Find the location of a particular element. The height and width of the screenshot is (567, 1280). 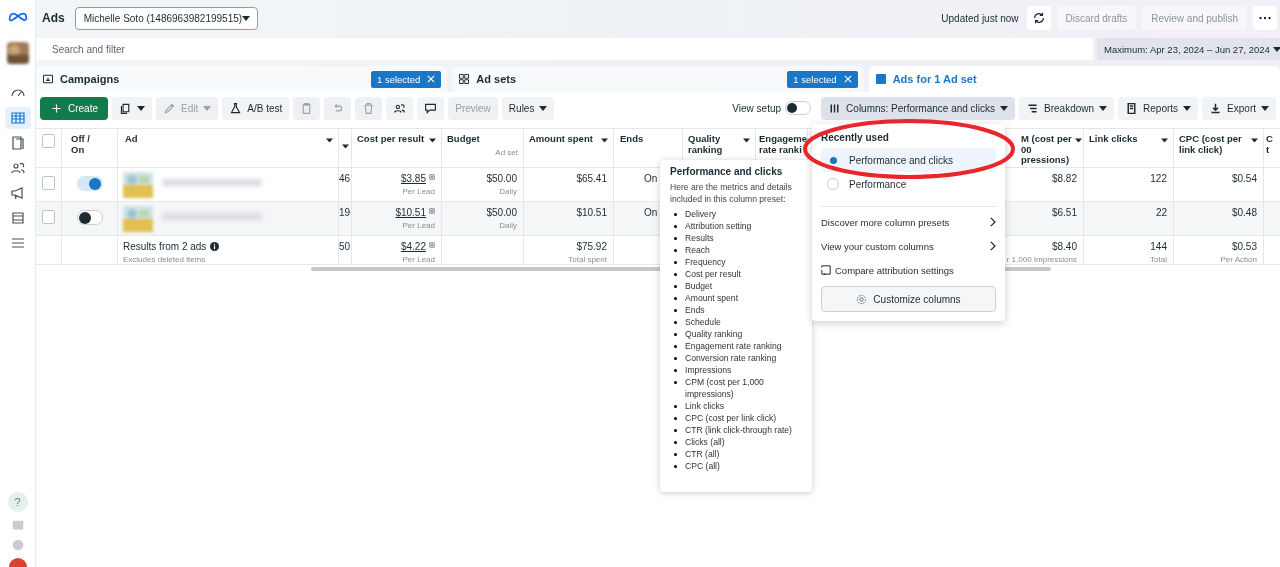

column-header: C t is located at coordinates (1271, 144).